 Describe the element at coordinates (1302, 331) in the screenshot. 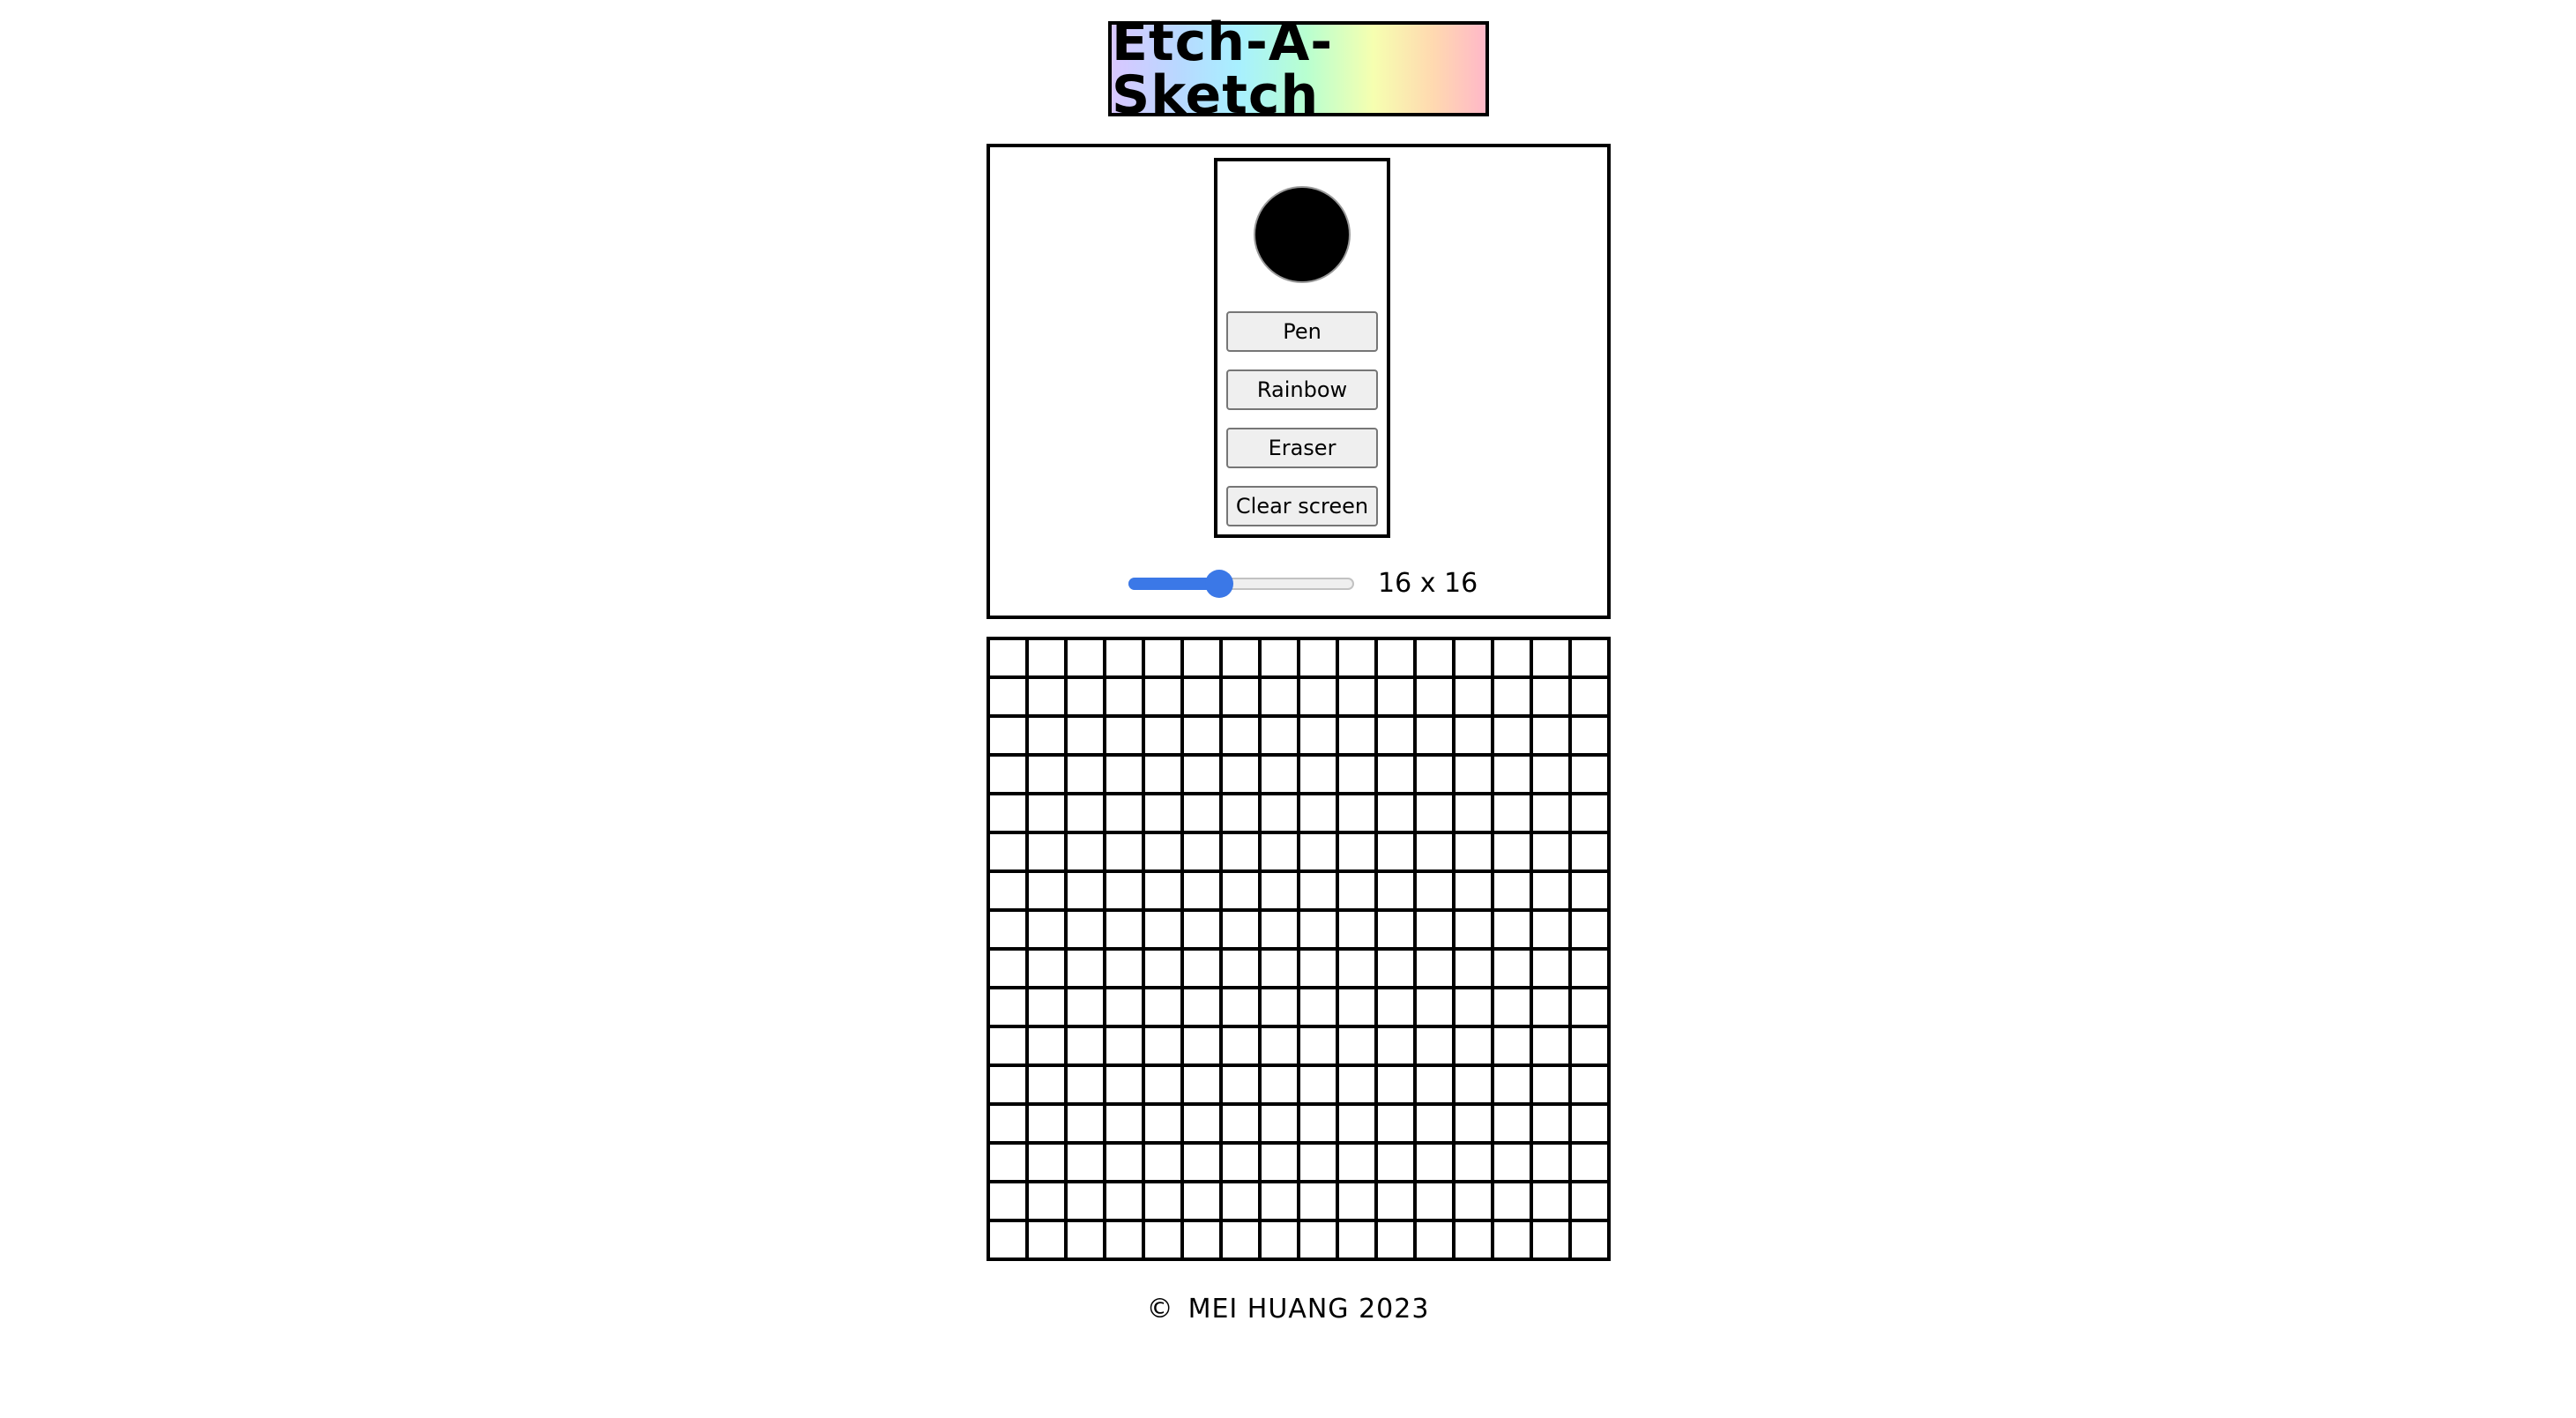

I see `pen-button: Pen` at that location.